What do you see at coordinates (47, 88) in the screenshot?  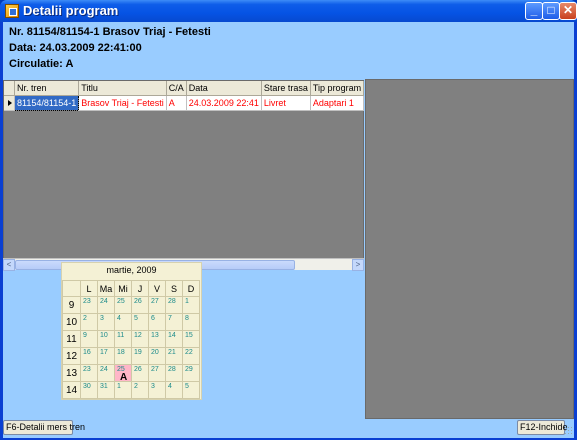 I see `column-header-nr-tren: Nr. tren` at bounding box center [47, 88].